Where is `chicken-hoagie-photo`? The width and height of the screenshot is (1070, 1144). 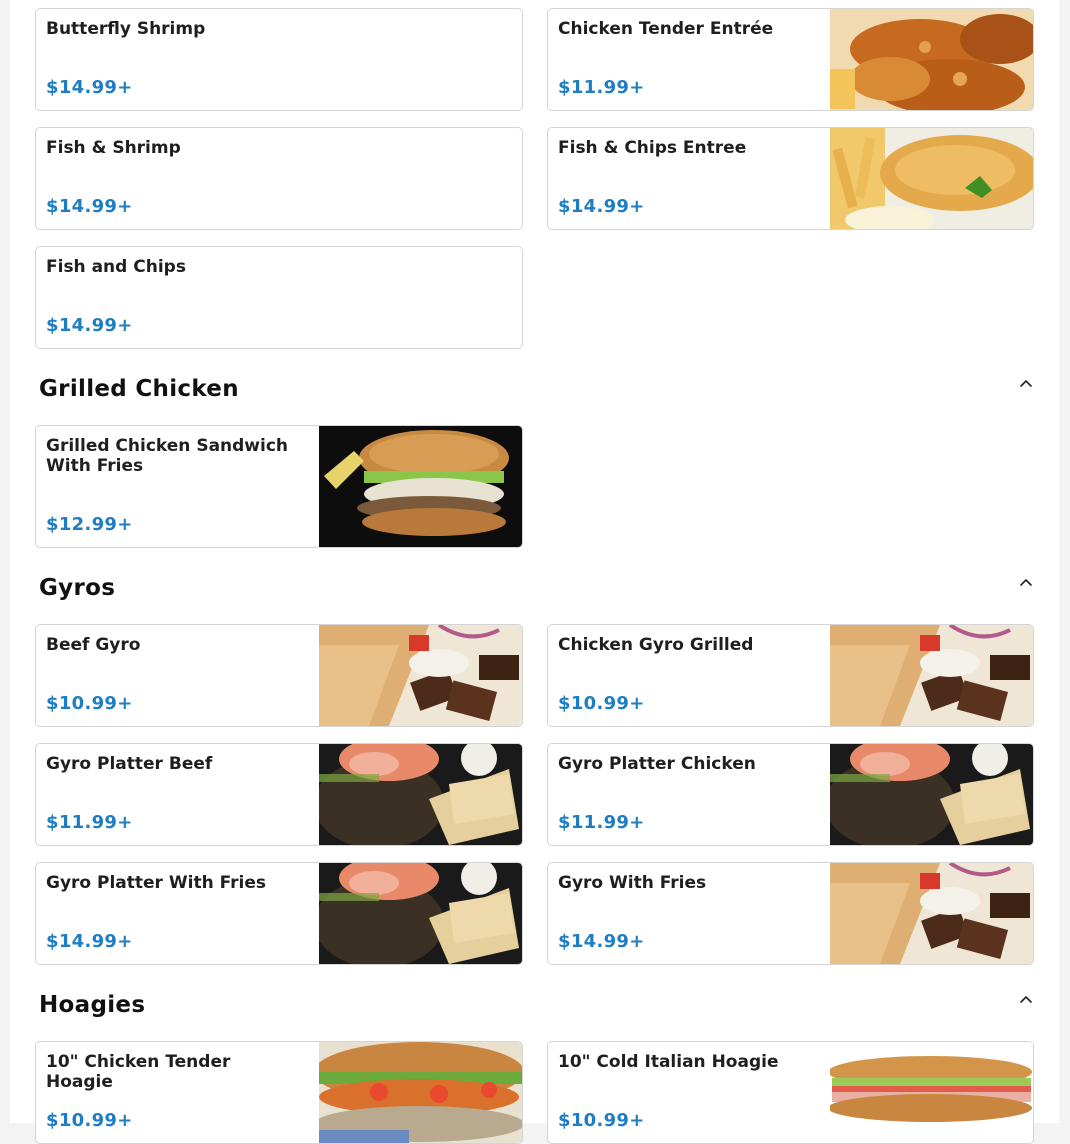 chicken-hoagie-photo is located at coordinates (420, 1092).